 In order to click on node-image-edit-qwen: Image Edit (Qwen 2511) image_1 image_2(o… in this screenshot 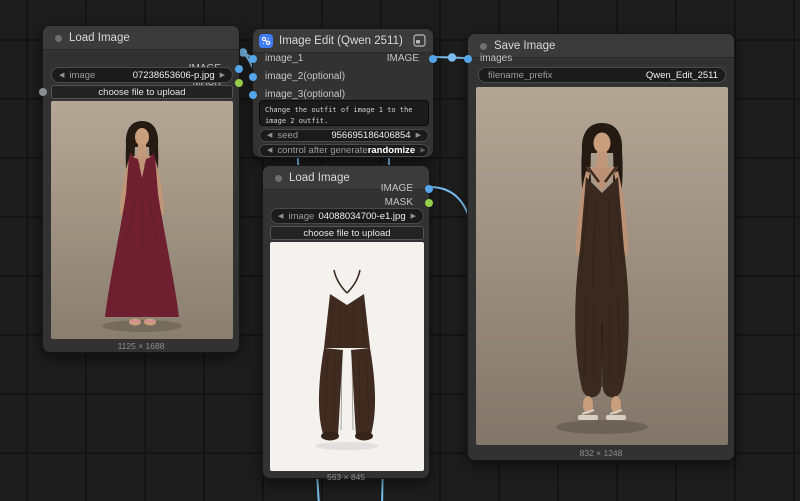, I will do `click(343, 93)`.